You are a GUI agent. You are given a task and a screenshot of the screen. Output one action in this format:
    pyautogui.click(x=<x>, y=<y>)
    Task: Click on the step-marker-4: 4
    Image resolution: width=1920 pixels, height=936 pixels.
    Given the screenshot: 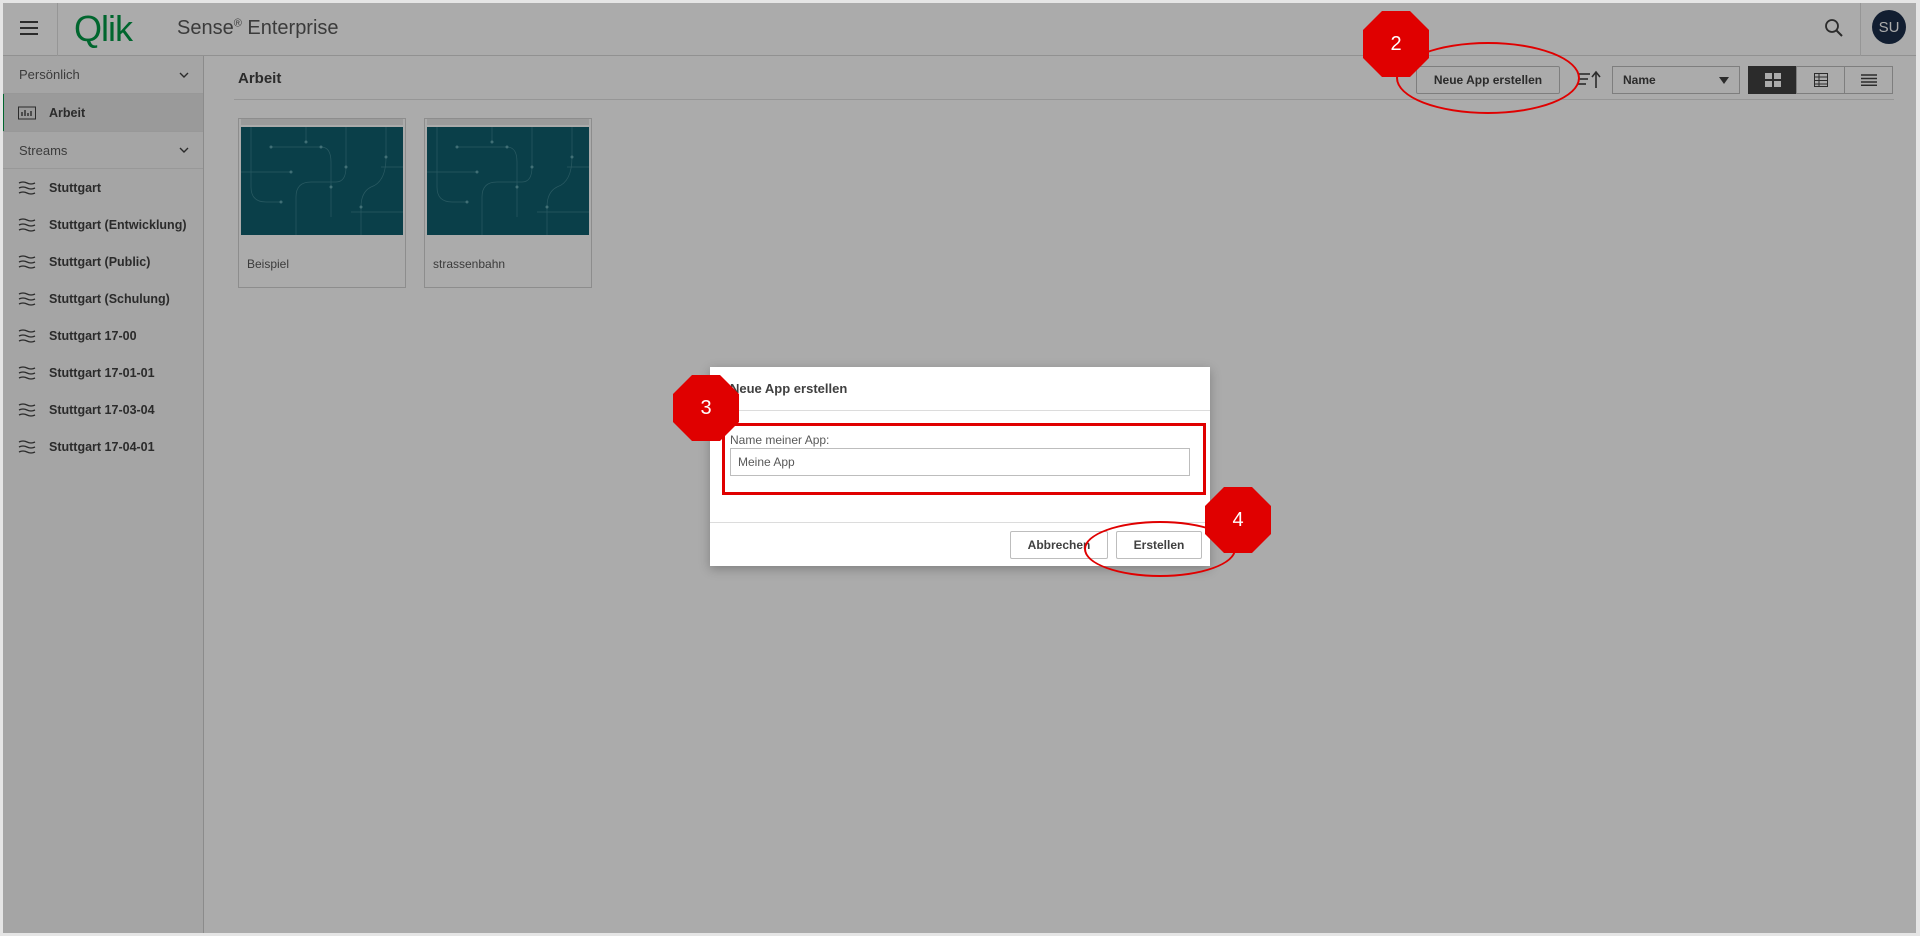 What is the action you would take?
    pyautogui.click(x=1238, y=520)
    